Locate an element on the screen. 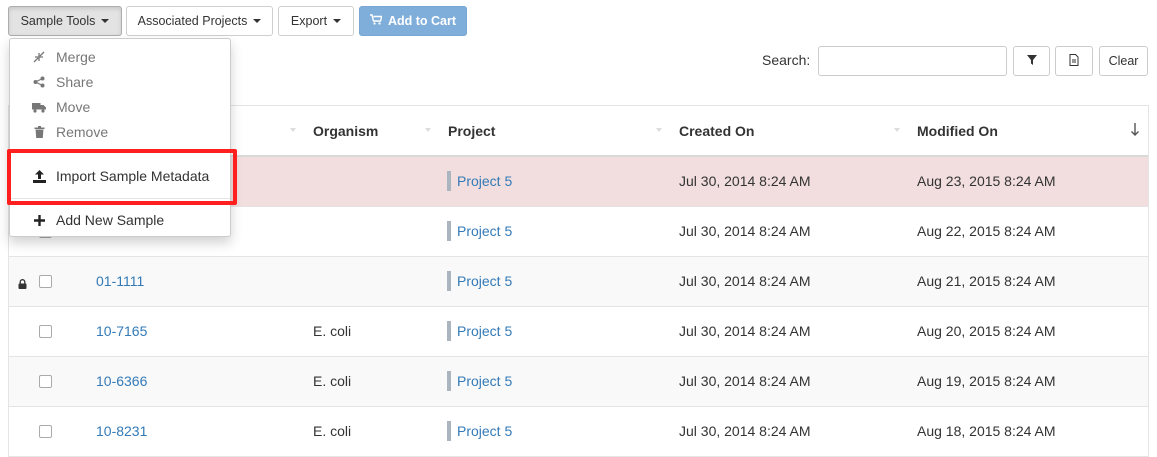  column-header-created-on: Created On is located at coordinates (716, 131).